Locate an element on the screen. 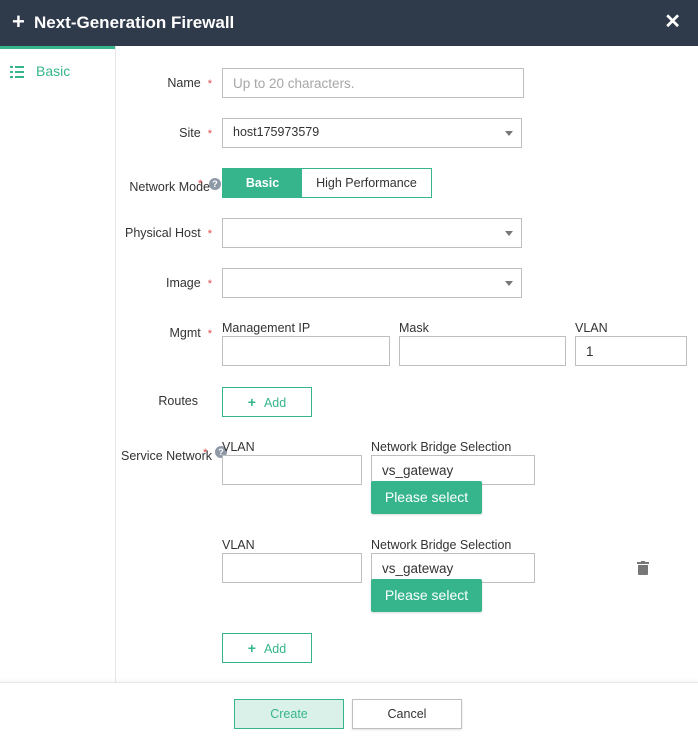  network-mode-required: * is located at coordinates (200, 184).